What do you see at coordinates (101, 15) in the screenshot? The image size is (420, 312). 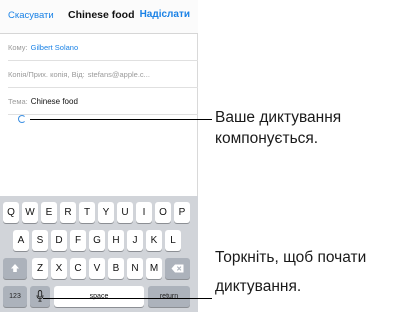 I see `message-title: Chinese food` at bounding box center [101, 15].